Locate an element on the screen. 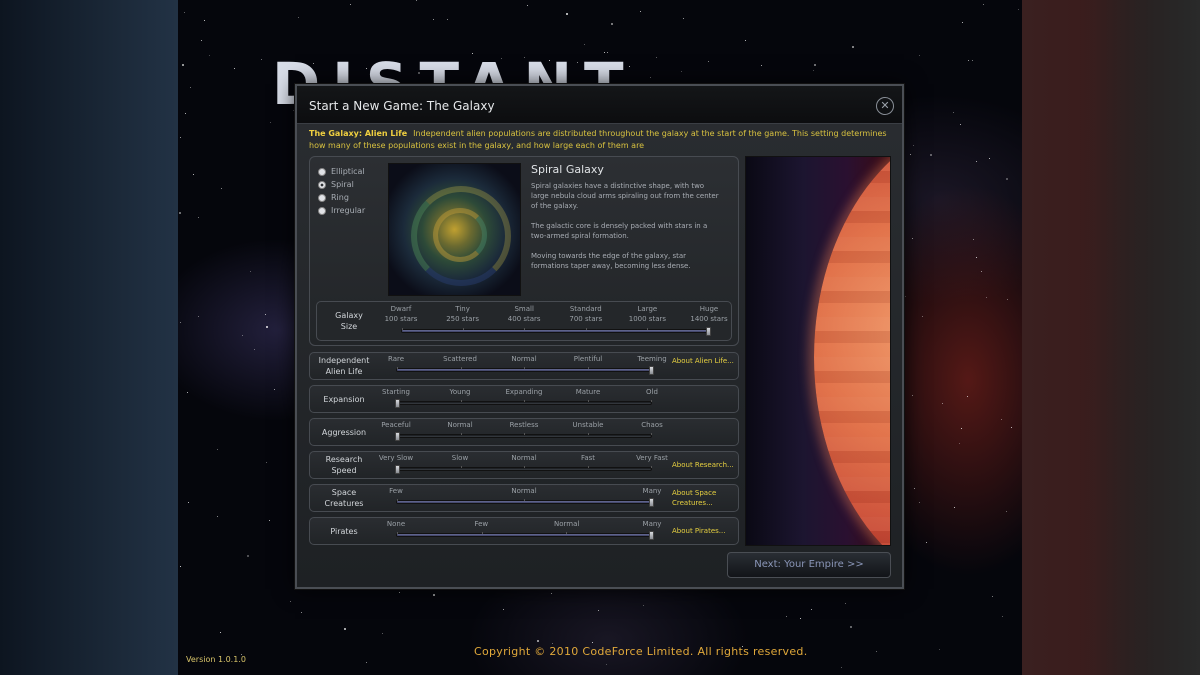  next-your-empire-button: Next: Your Empire >> is located at coordinates (809, 565).